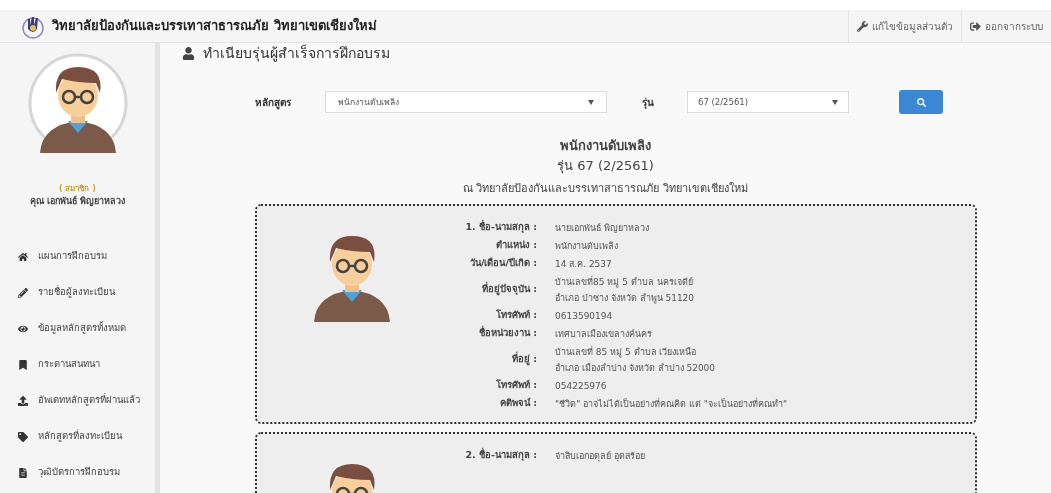 This screenshot has height=493, width=1051. What do you see at coordinates (605, 165) in the screenshot?
I see `batch-heading: รุ่น 67 (2/2561)` at bounding box center [605, 165].